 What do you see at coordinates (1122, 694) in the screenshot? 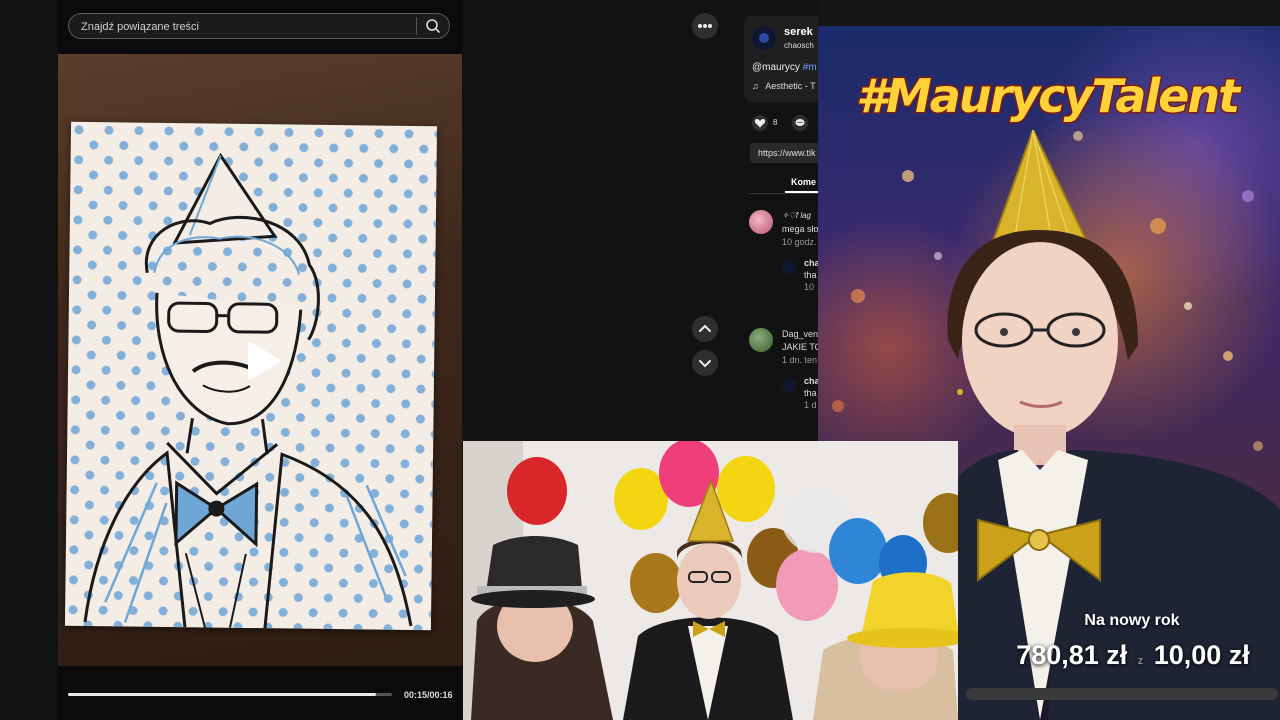
I see `goal-progress-bar` at bounding box center [1122, 694].